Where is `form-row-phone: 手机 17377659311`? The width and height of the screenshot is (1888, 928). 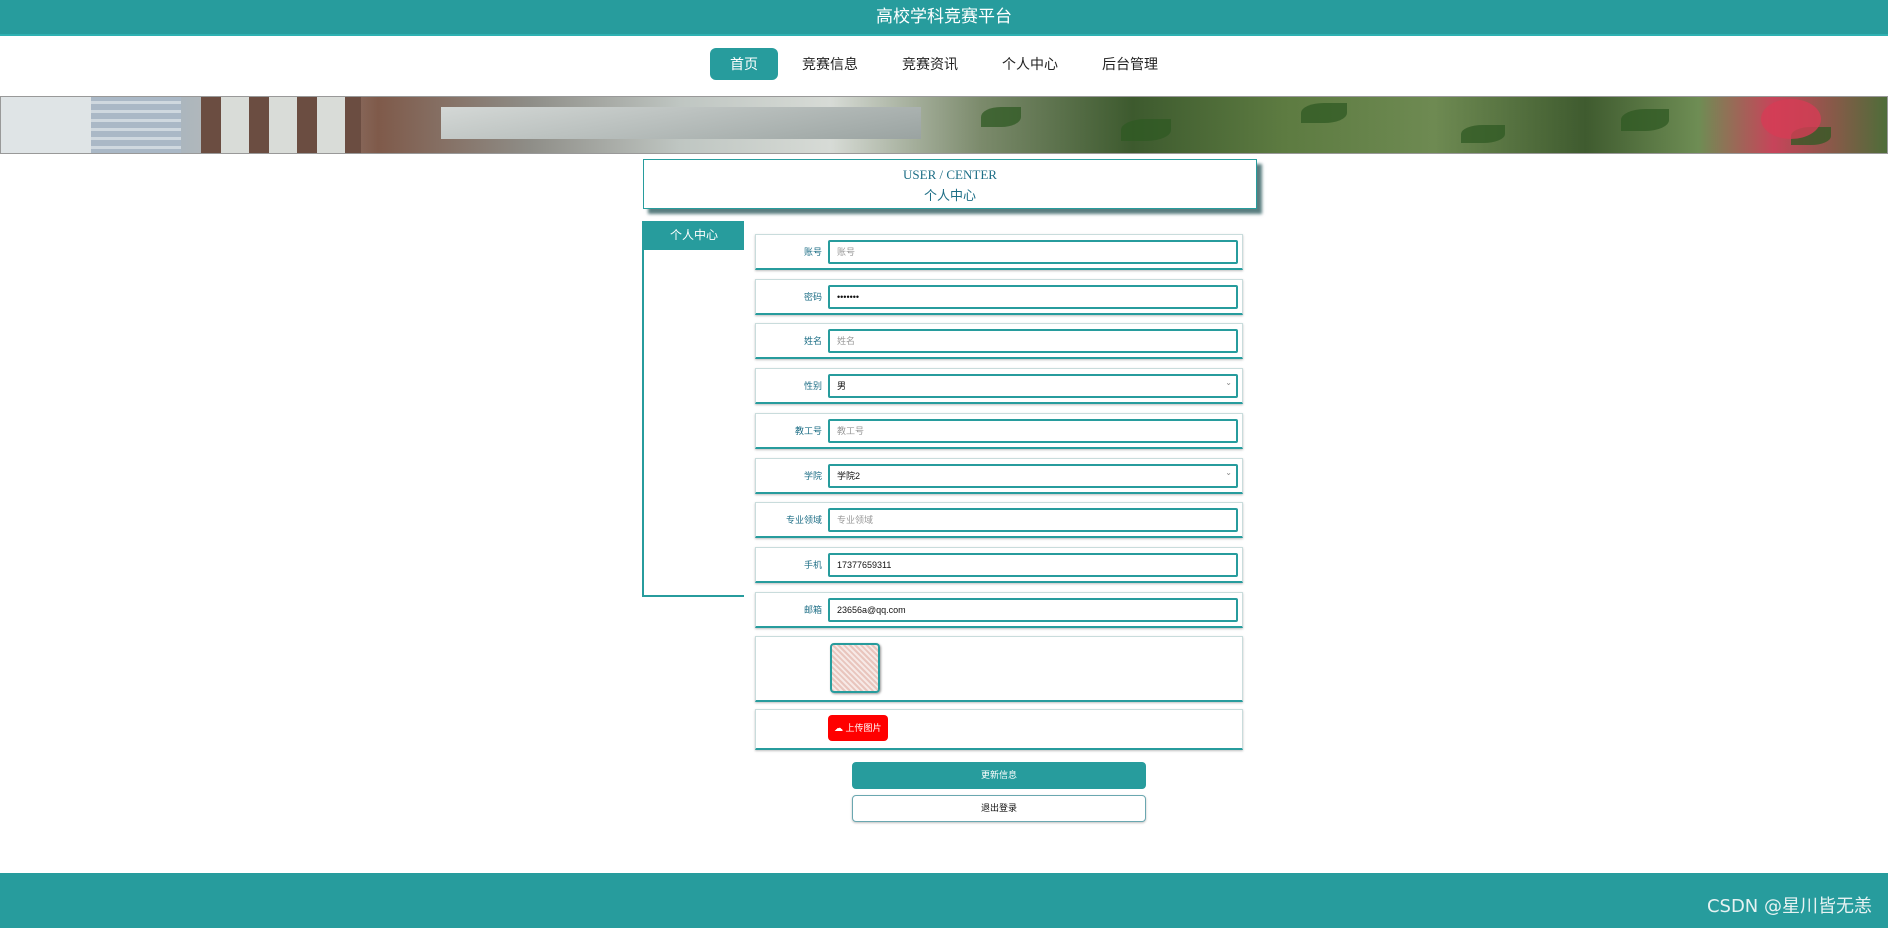
form-row-phone: 手机 17377659311 is located at coordinates (999, 565).